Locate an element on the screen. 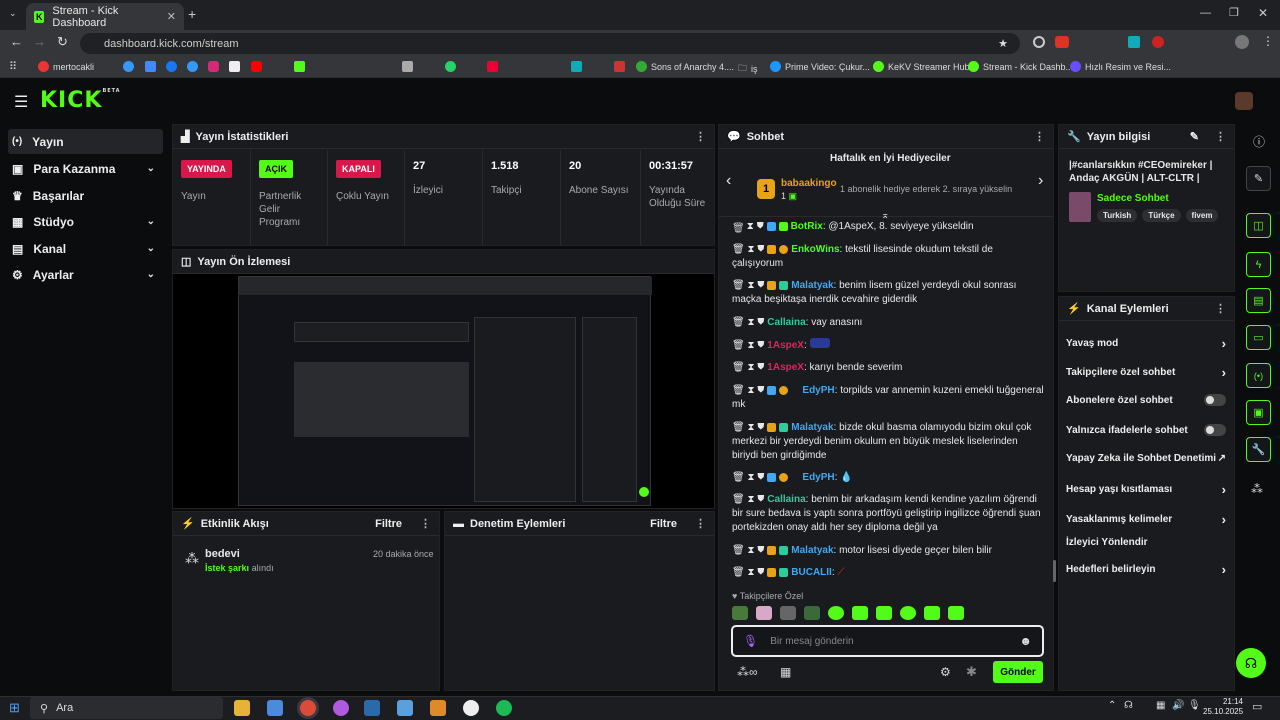  instagram-icon is located at coordinates (213, 66).